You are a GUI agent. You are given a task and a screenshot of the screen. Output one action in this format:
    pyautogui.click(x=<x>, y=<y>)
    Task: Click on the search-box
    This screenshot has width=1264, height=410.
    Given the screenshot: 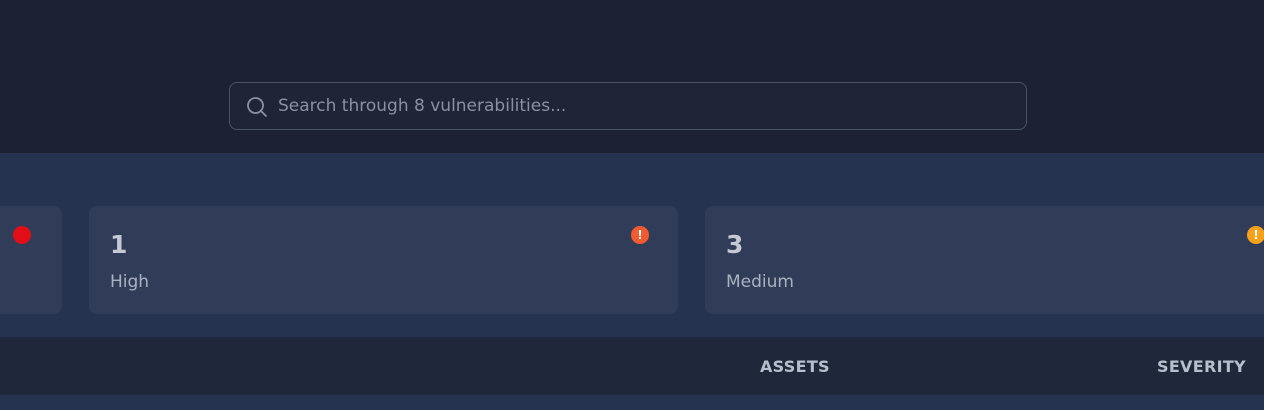 What is the action you would take?
    pyautogui.click(x=628, y=106)
    